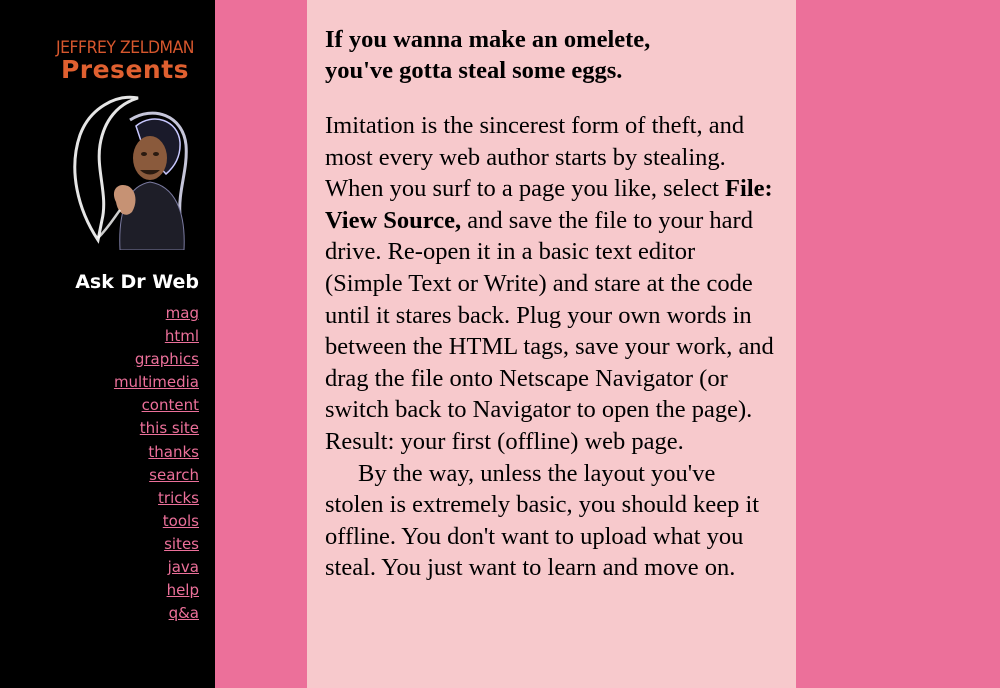 The image size is (1000, 688). What do you see at coordinates (178, 498) in the screenshot?
I see `nav-link-tricks: tricks` at bounding box center [178, 498].